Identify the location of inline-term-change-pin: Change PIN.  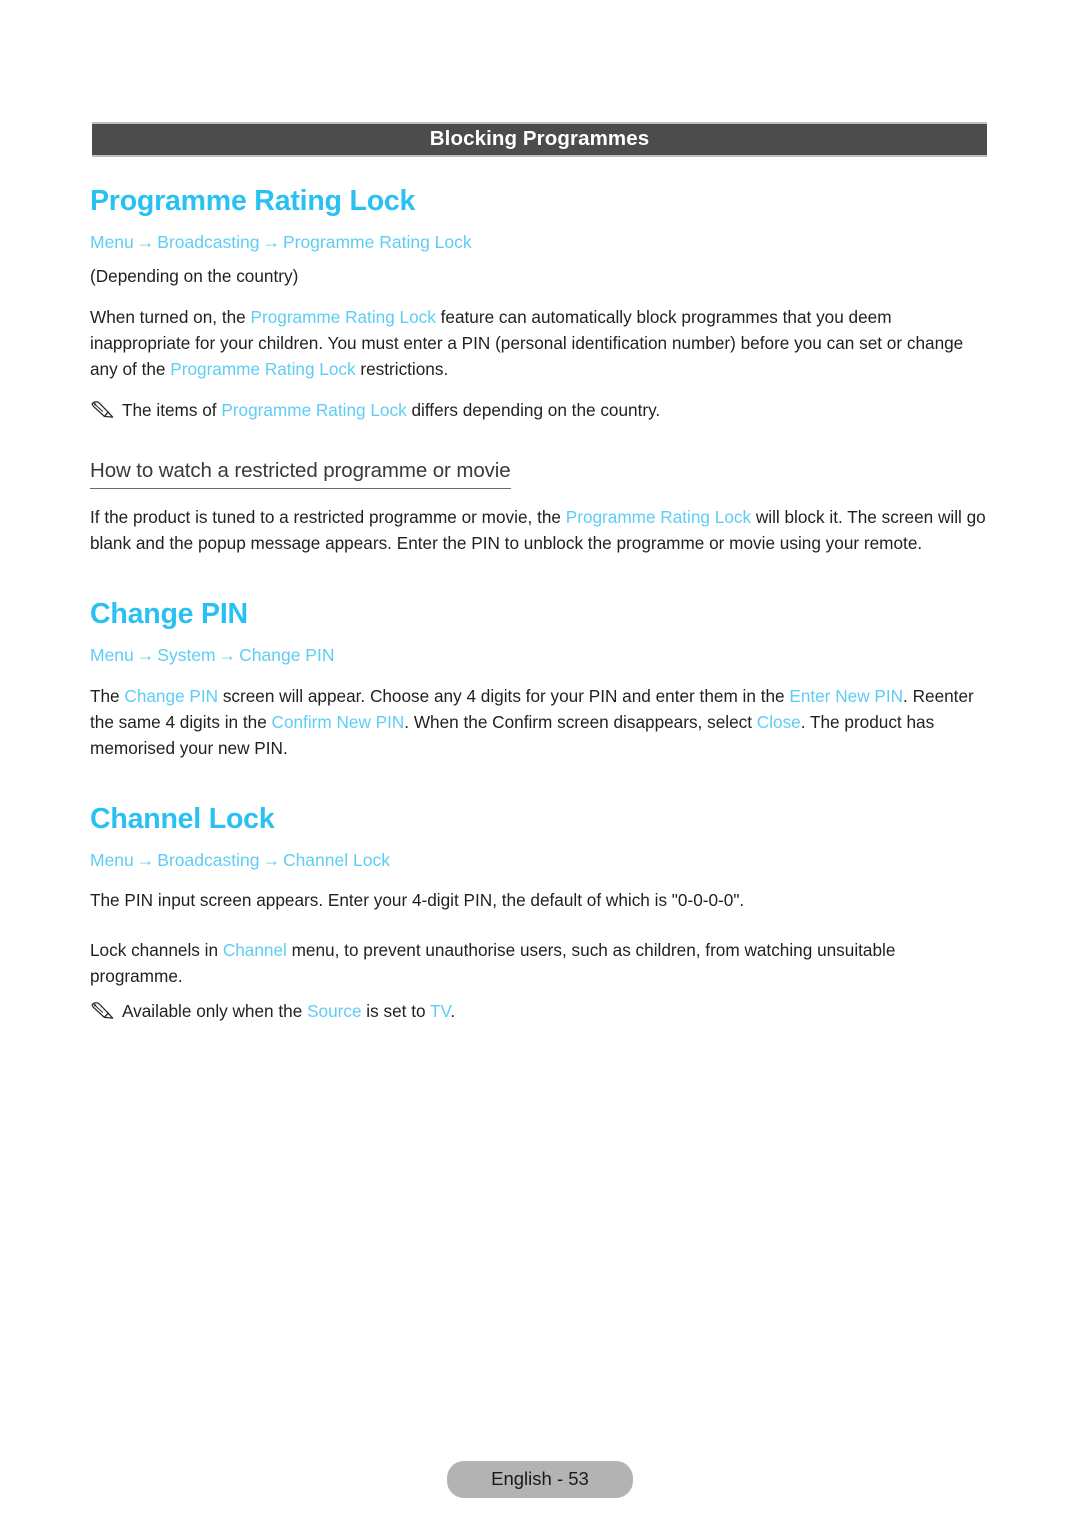
(171, 695).